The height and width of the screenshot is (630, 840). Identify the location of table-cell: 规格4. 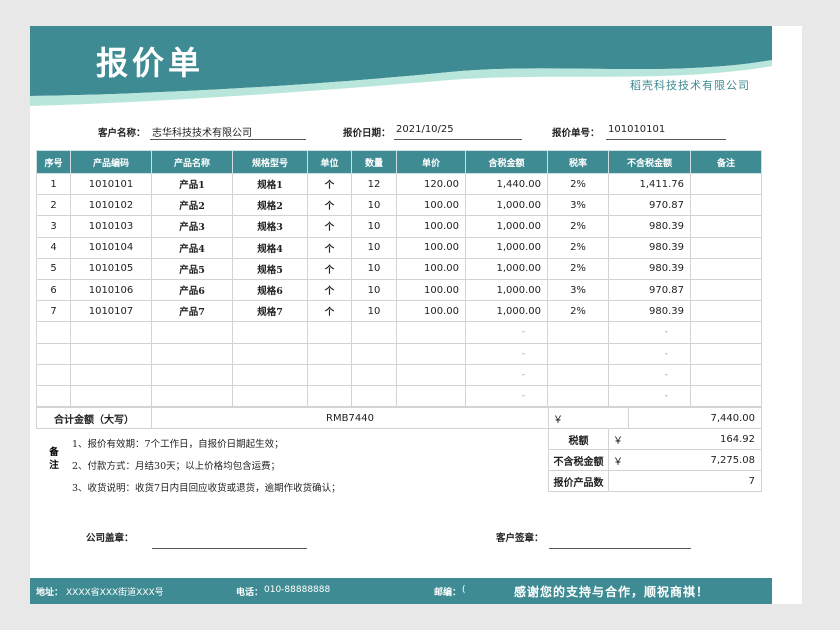
(270, 247).